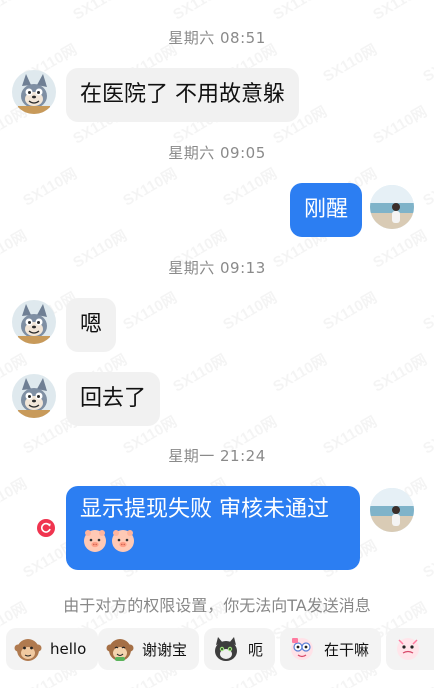 Image resolution: width=434 pixels, height=688 pixels. What do you see at coordinates (217, 605) in the screenshot?
I see `permission-notice: 由于对方的权限设置，你无法向TA发送消息` at bounding box center [217, 605].